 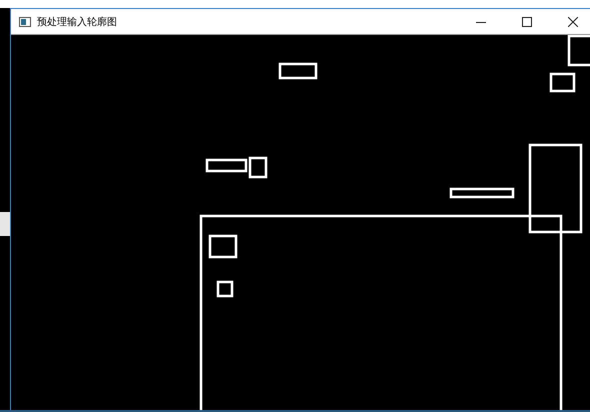 What do you see at coordinates (77, 22) in the screenshot?
I see `window-title: 预处理输入轮廓图` at bounding box center [77, 22].